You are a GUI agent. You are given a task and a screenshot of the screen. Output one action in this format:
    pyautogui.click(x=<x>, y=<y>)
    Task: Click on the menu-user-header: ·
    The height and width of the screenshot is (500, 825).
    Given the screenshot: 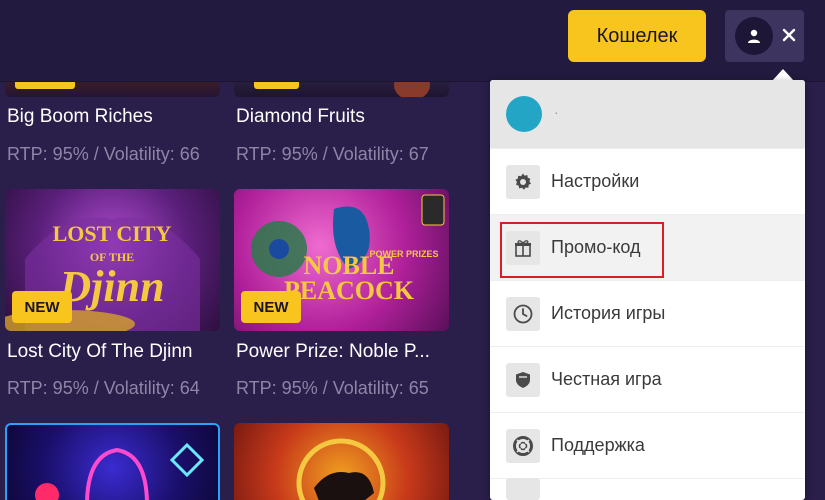 What is the action you would take?
    pyautogui.click(x=647, y=114)
    